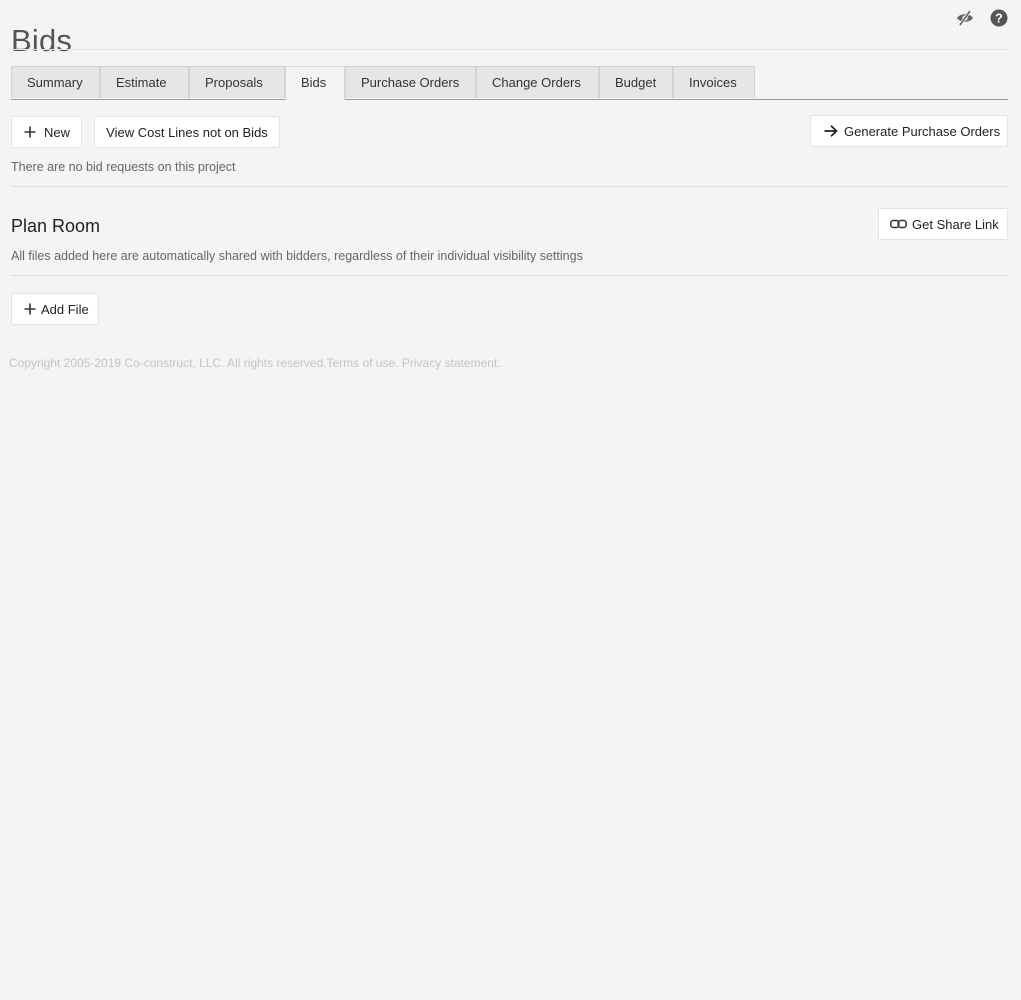 Image resolution: width=1021 pixels, height=1000 pixels. I want to click on tab-invoices: Invoices, so click(714, 82).